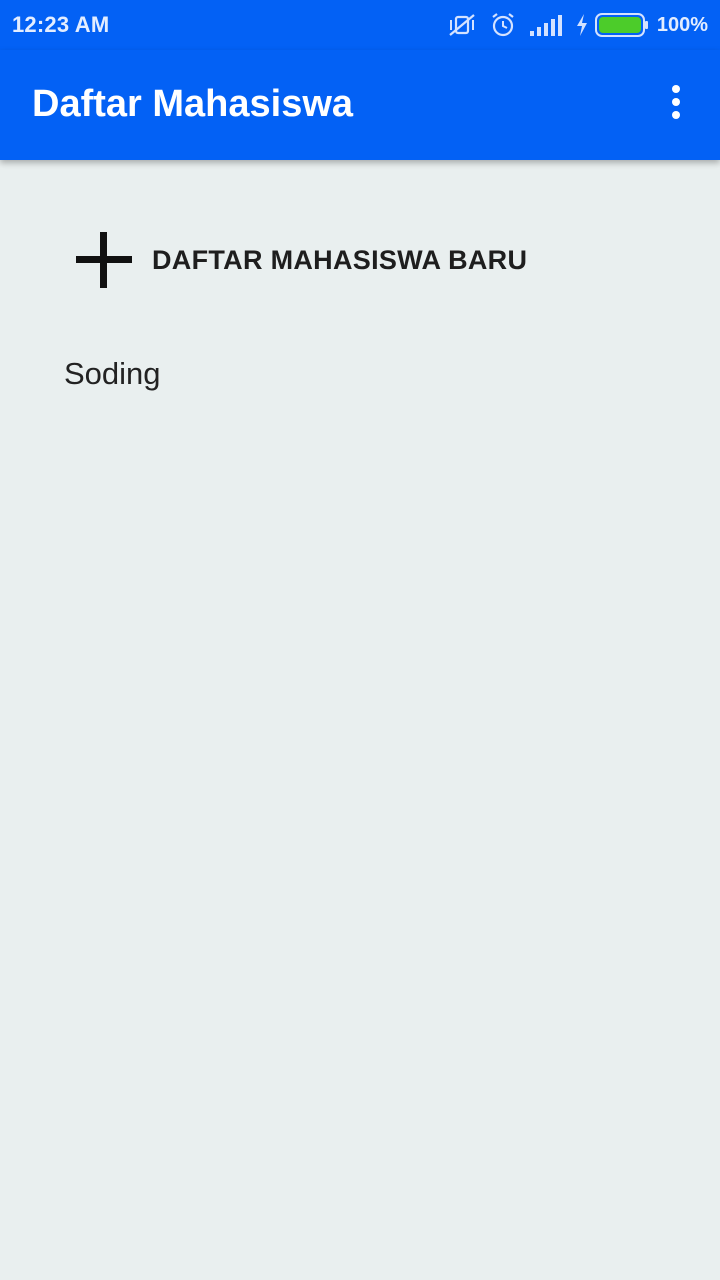 The image size is (720, 1280). I want to click on page-title: Daftar Mahasiswa, so click(193, 104).